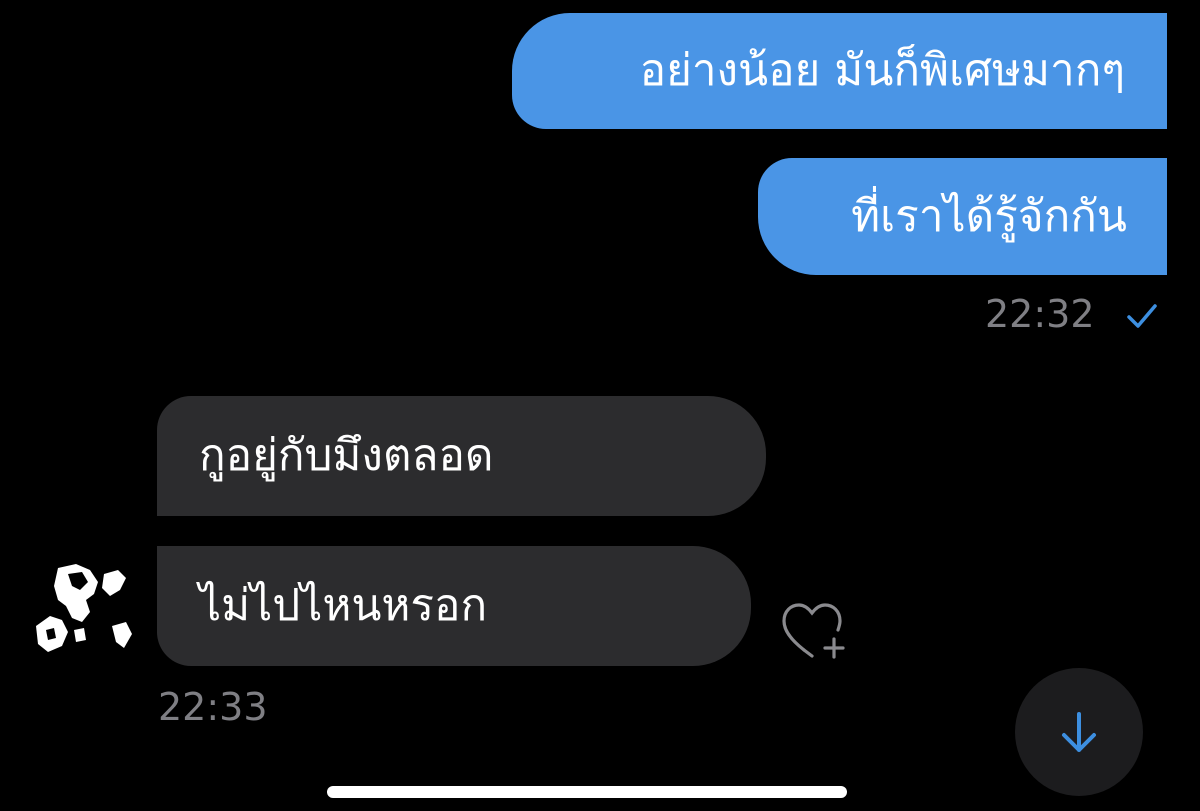  I want to click on message-text: ที่เราได้รู้จักกัน, so click(989, 216).